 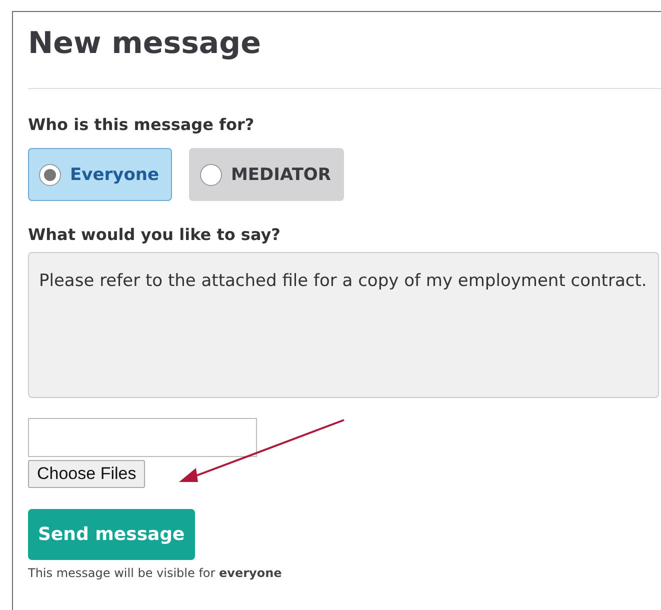 What do you see at coordinates (100, 174) in the screenshot?
I see `recipient-option: Everyone` at bounding box center [100, 174].